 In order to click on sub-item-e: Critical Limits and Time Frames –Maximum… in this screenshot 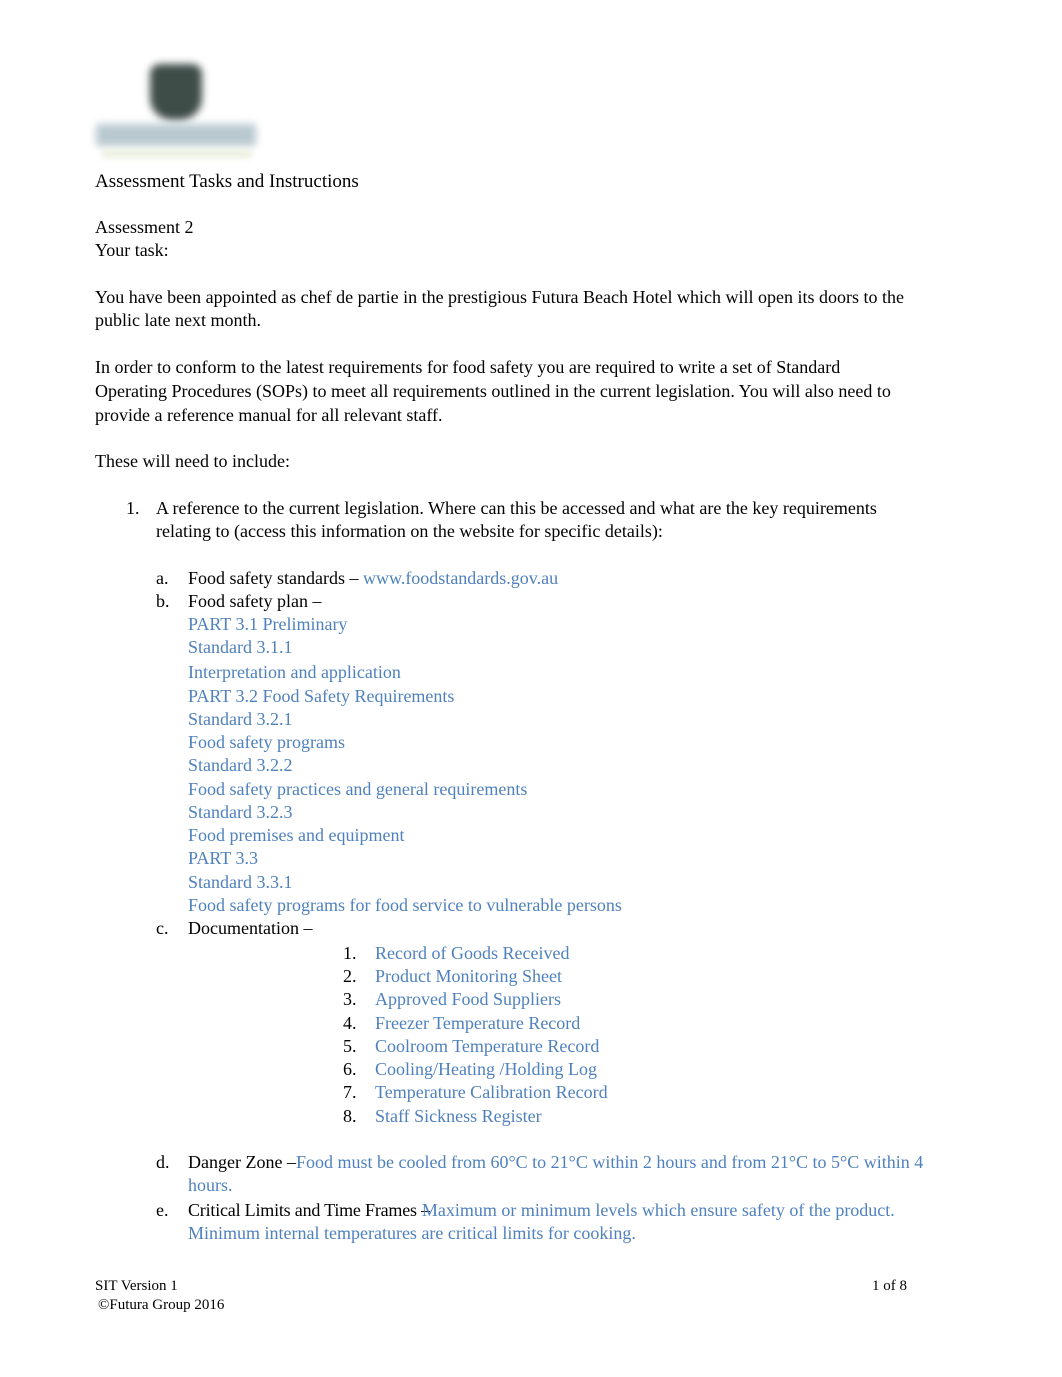, I will do `click(541, 1210)`.